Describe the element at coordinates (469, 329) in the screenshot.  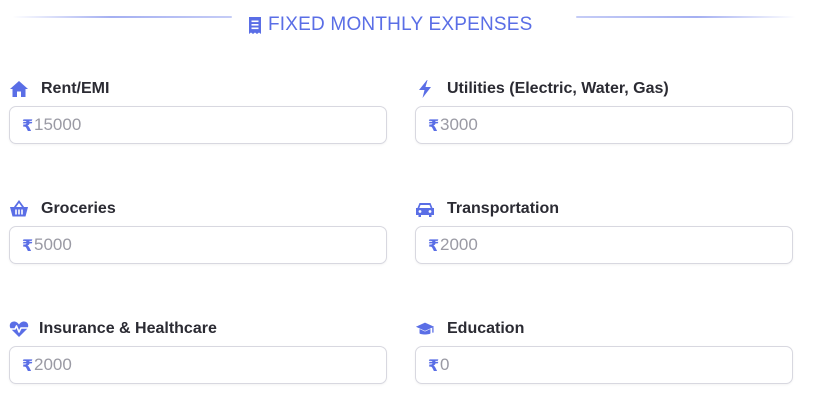
I see `field-label-education: Education` at that location.